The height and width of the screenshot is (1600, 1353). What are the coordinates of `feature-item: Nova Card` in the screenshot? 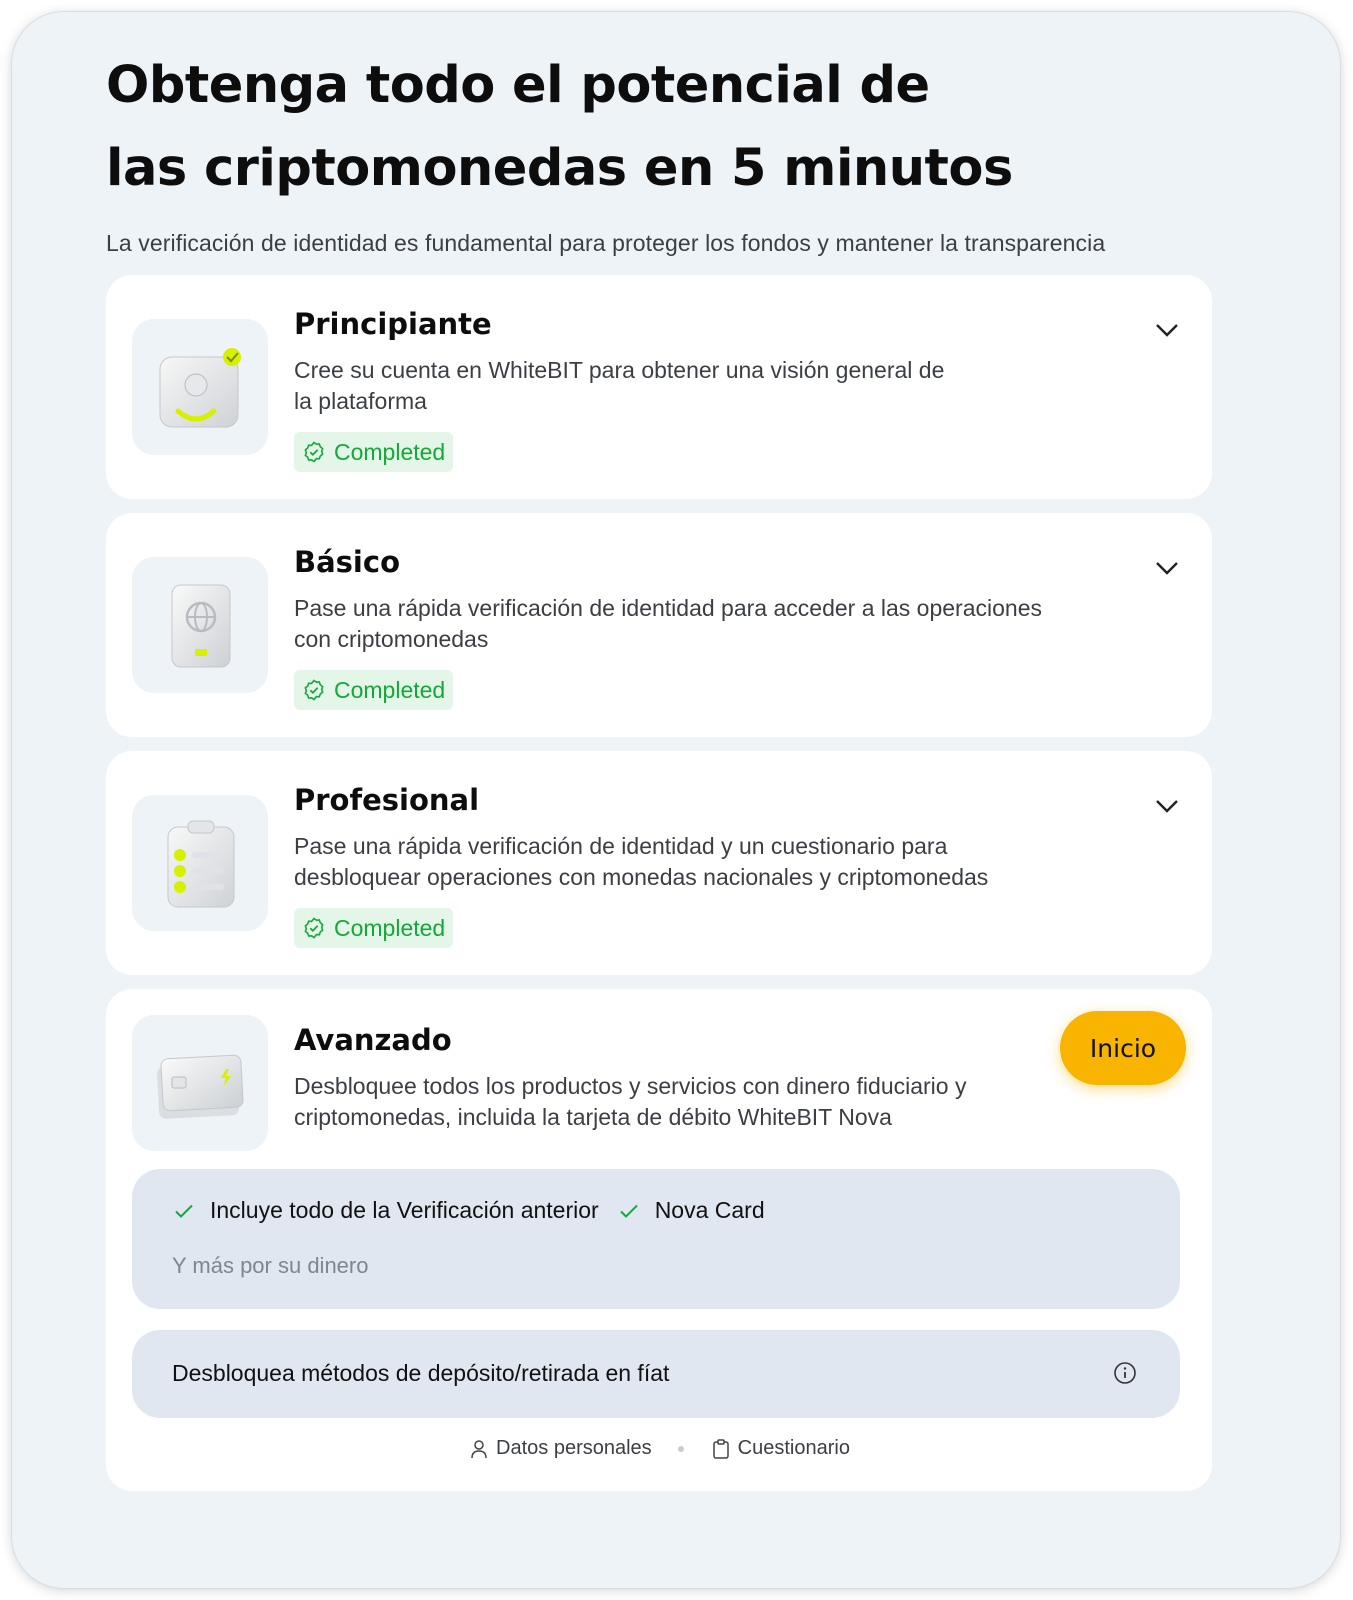 It's located at (691, 1210).